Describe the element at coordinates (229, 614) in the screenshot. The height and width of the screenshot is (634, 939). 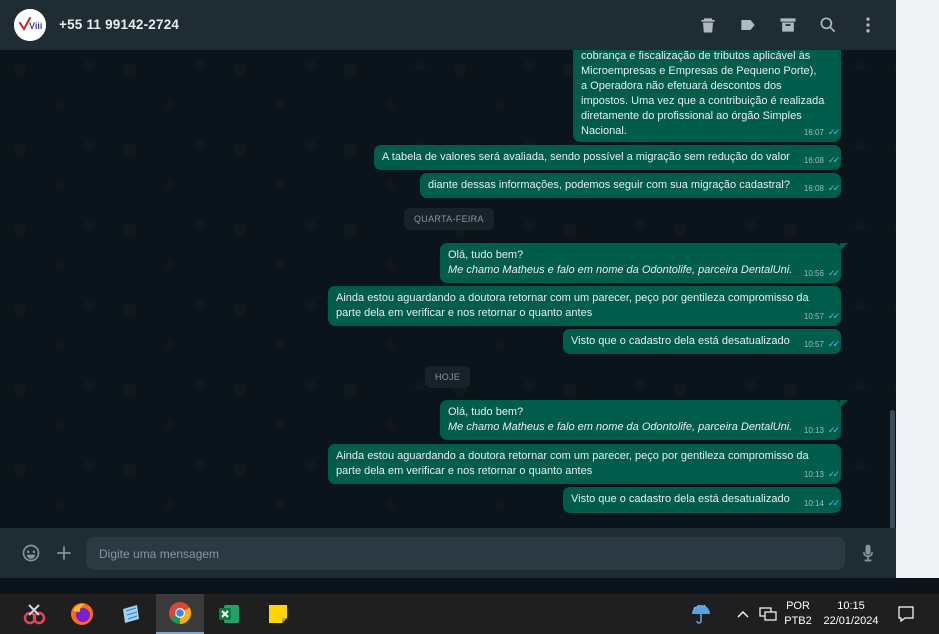
I see `excel-icon` at that location.